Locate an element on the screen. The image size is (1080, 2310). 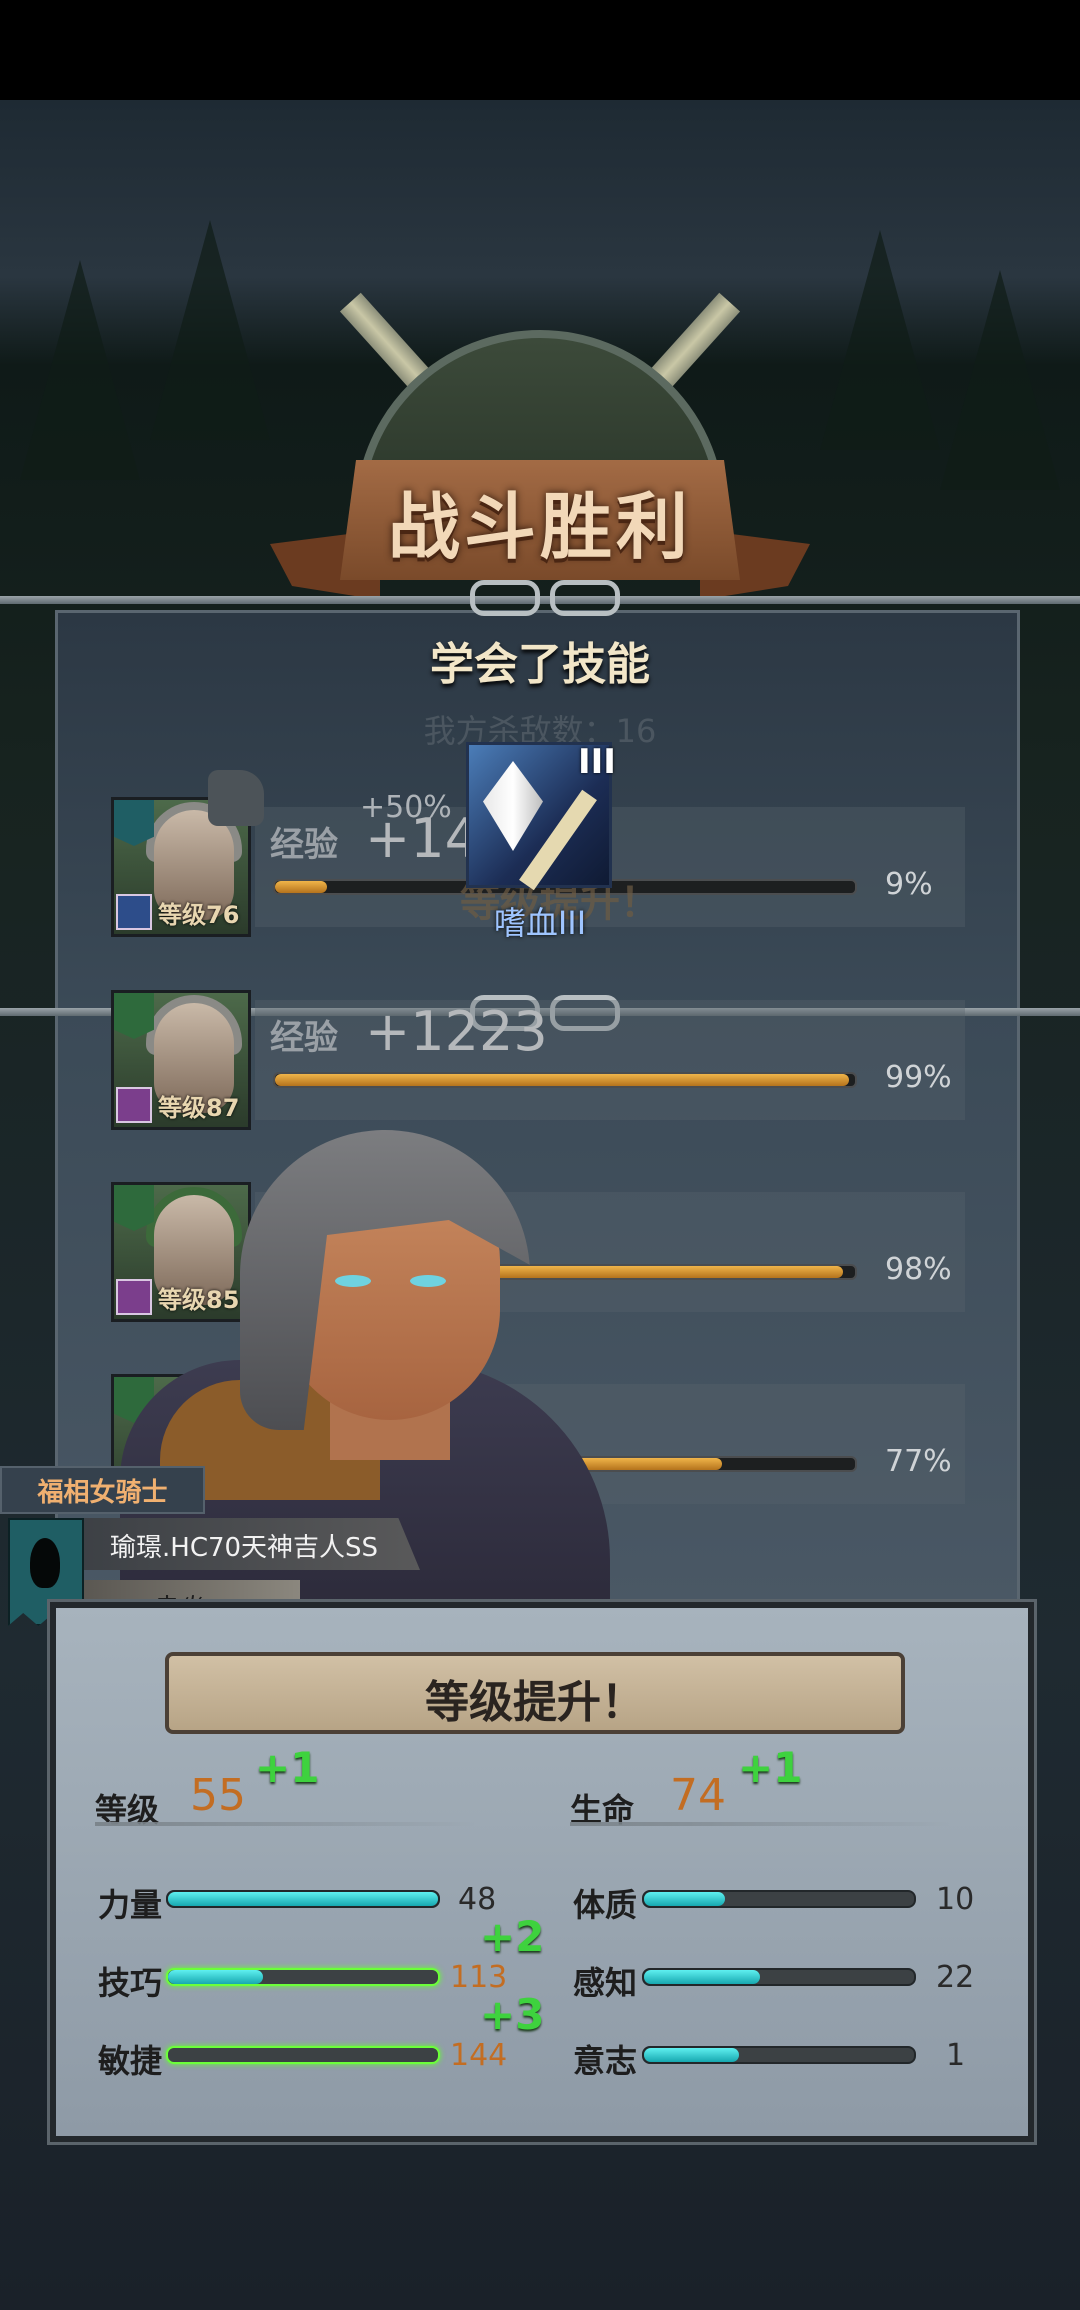
strength-label: 力量 is located at coordinates (130, 1905).